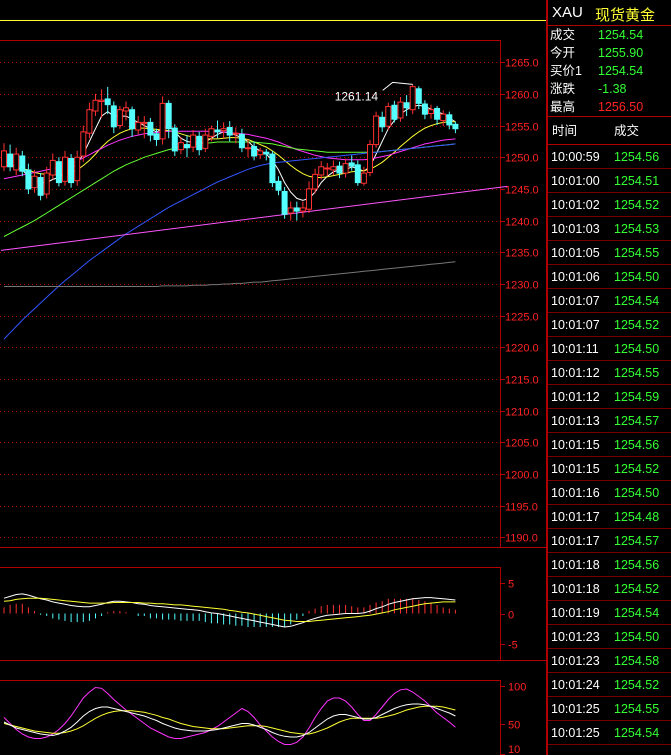 This screenshot has height=755, width=671. What do you see at coordinates (609, 349) in the screenshot?
I see `tick-row: 10:01:11 1254.50` at bounding box center [609, 349].